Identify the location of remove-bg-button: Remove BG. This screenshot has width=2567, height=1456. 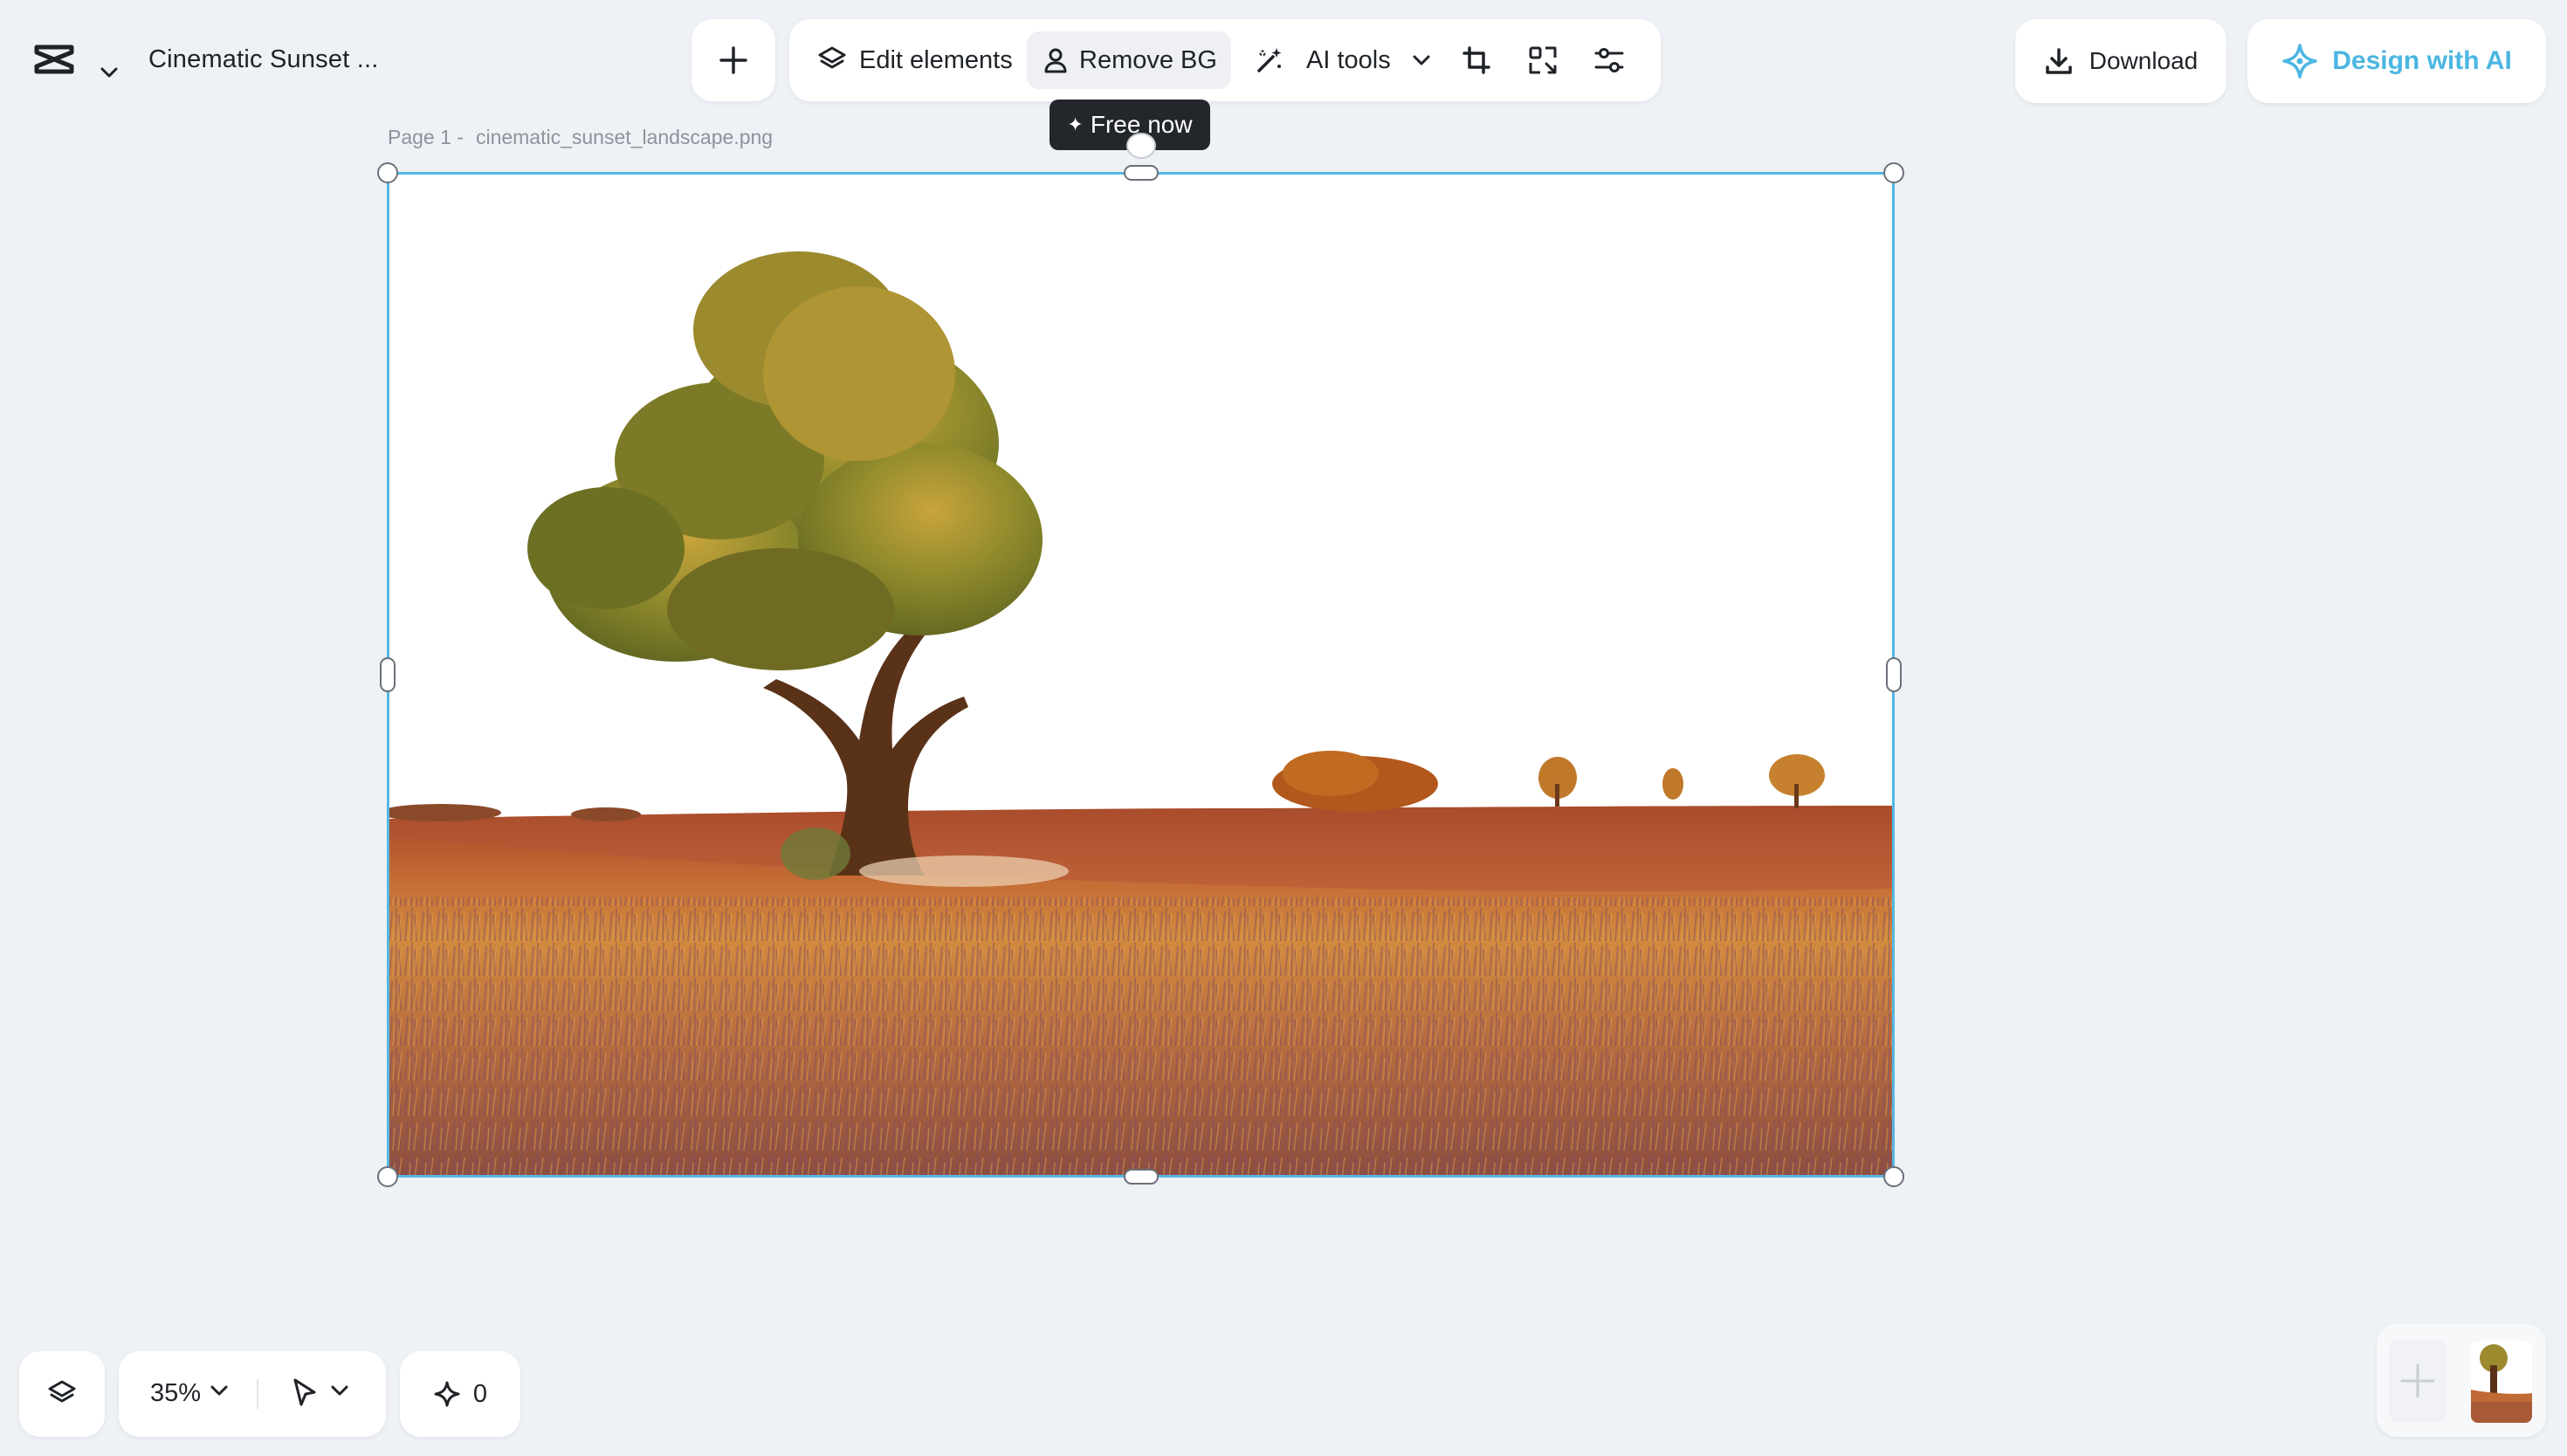
(1129, 60).